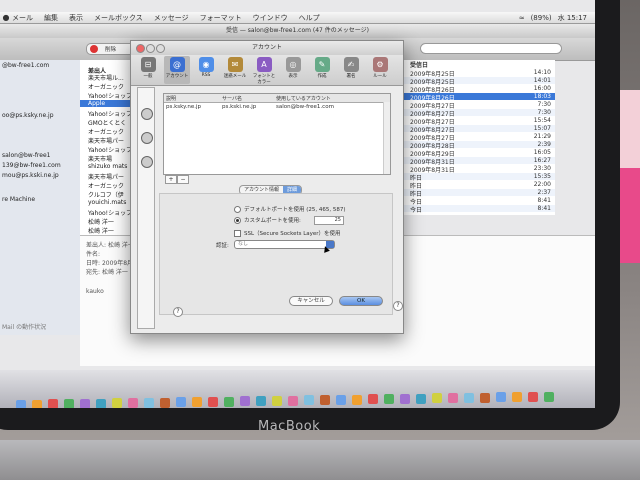  Describe the element at coordinates (30, 175) in the screenshot. I see `sidebar-item: mou@ps.kski.ne.jp` at that location.